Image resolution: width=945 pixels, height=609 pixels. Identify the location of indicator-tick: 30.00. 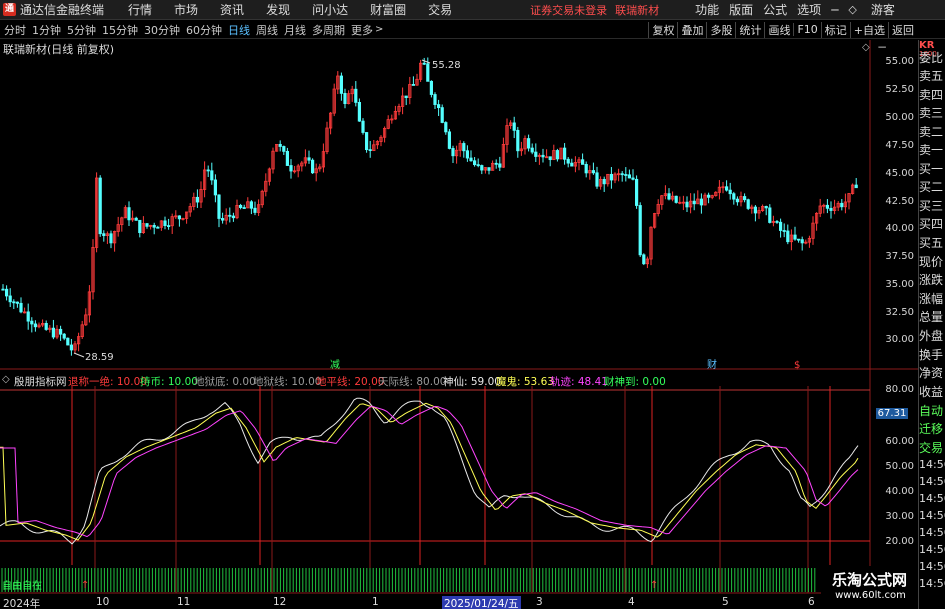
(899, 516).